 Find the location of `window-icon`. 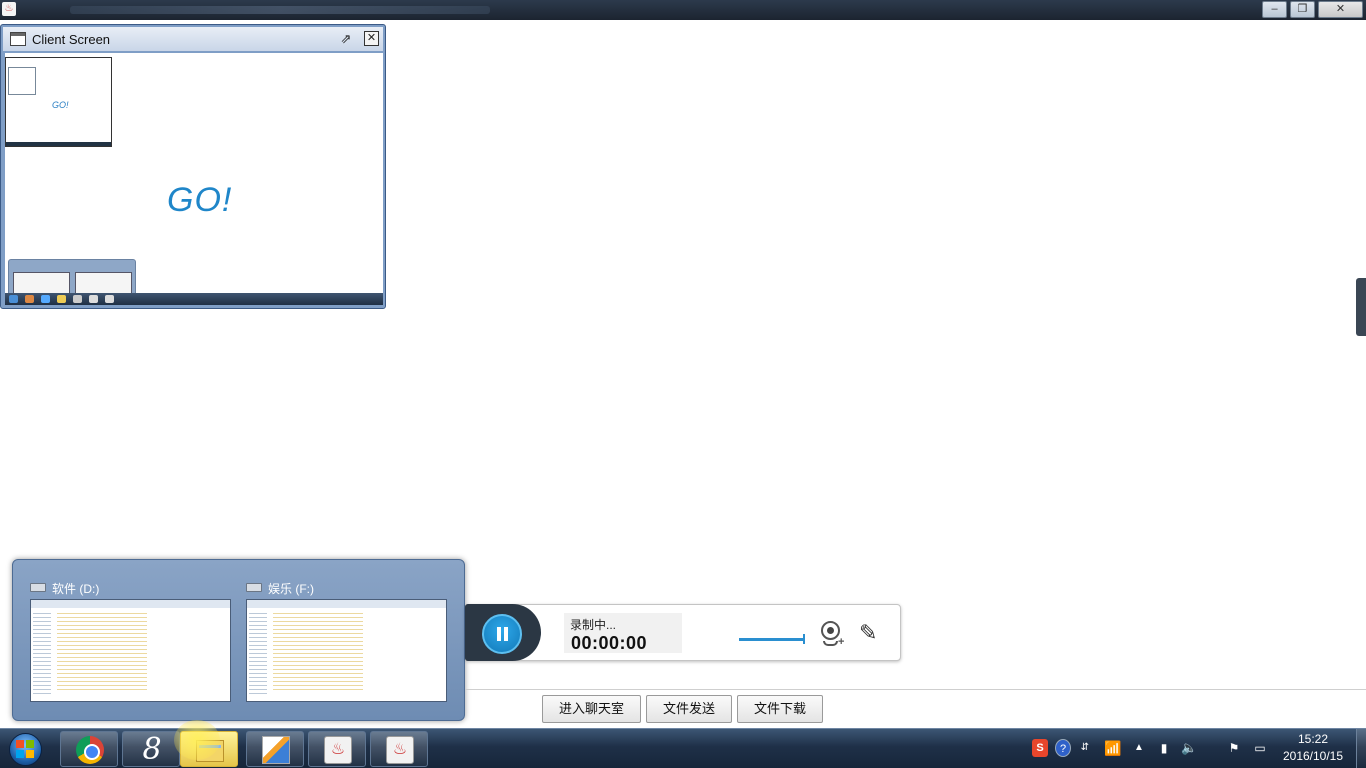

window-icon is located at coordinates (18, 39).